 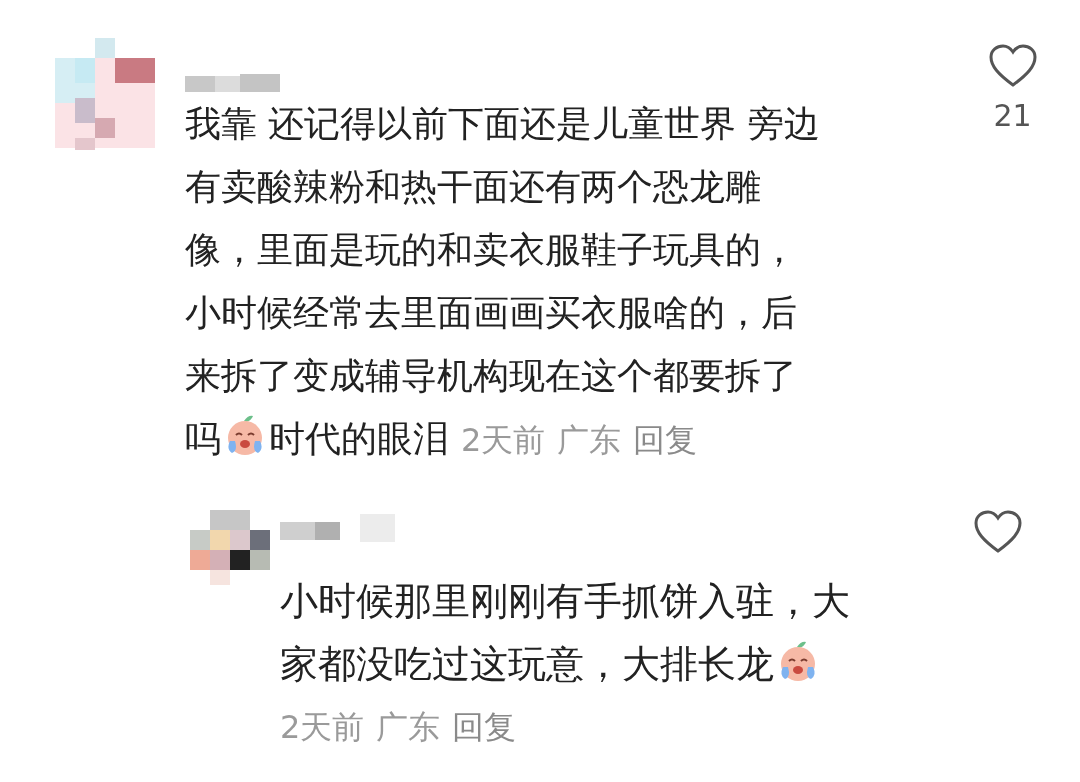 I want to click on like-count: 21, so click(x=1012, y=115).